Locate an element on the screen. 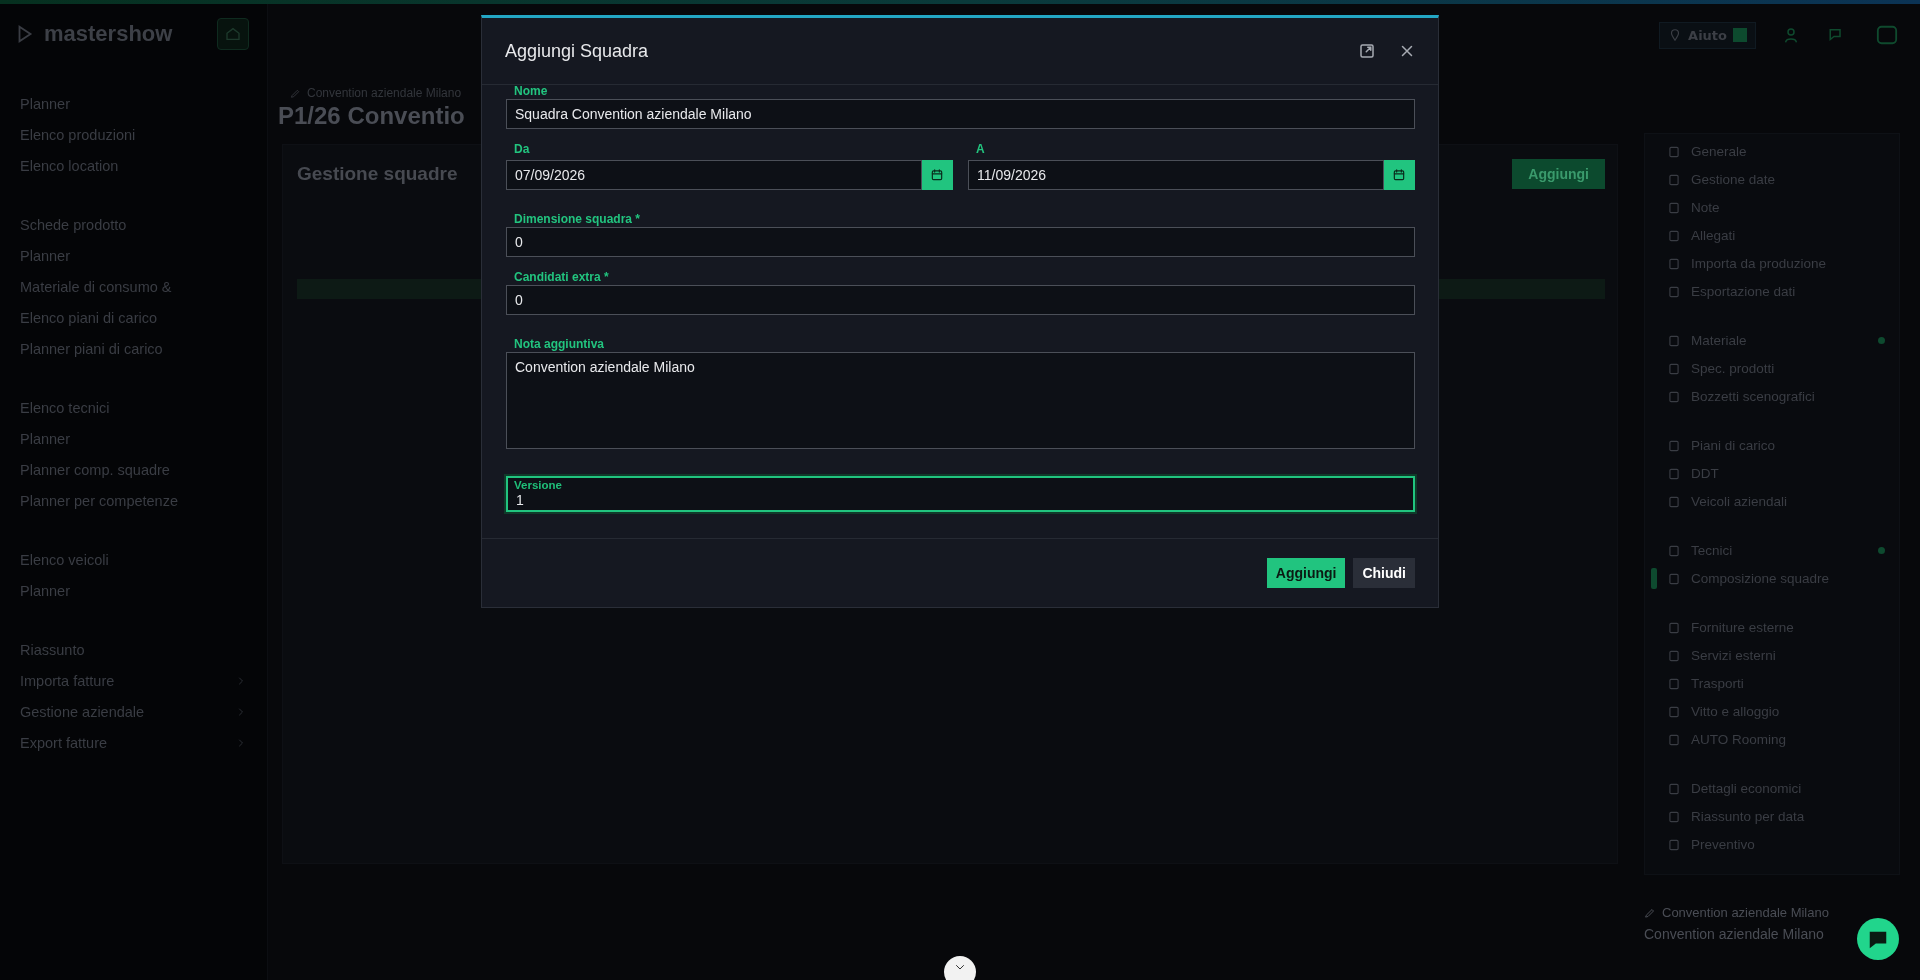  sidebar-item: Planner per competenze is located at coordinates (133, 500).